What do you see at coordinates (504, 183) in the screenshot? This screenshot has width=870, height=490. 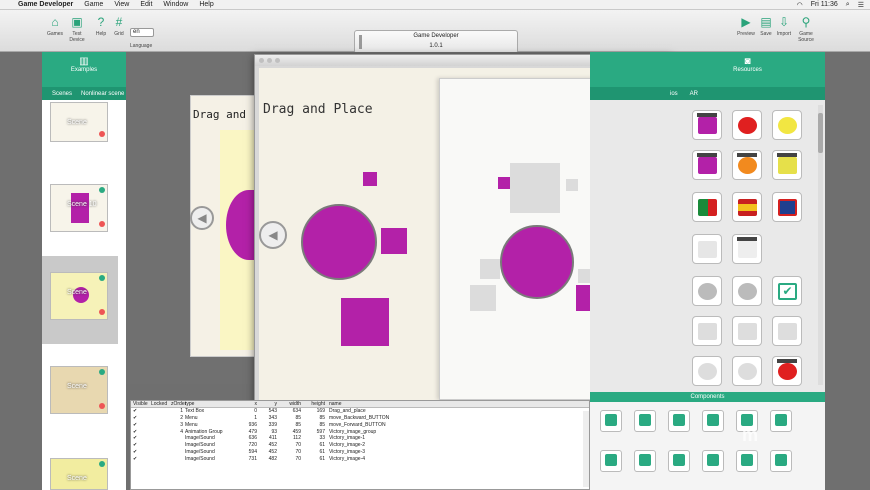 I see `placed-square` at bounding box center [504, 183].